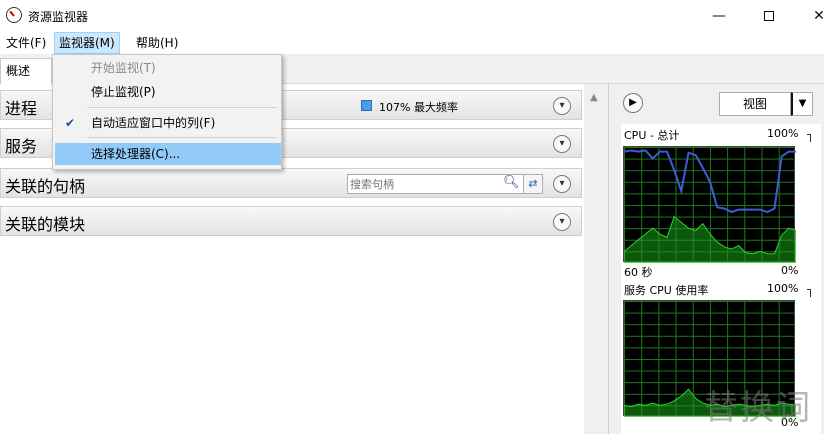  What do you see at coordinates (596, 259) in the screenshot?
I see `pane-splitter` at bounding box center [596, 259].